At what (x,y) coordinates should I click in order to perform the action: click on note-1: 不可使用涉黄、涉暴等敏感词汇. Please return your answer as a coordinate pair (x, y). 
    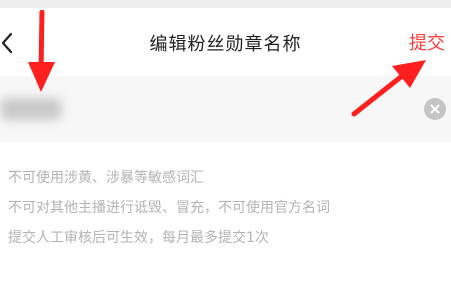
    Looking at the image, I should click on (106, 178).